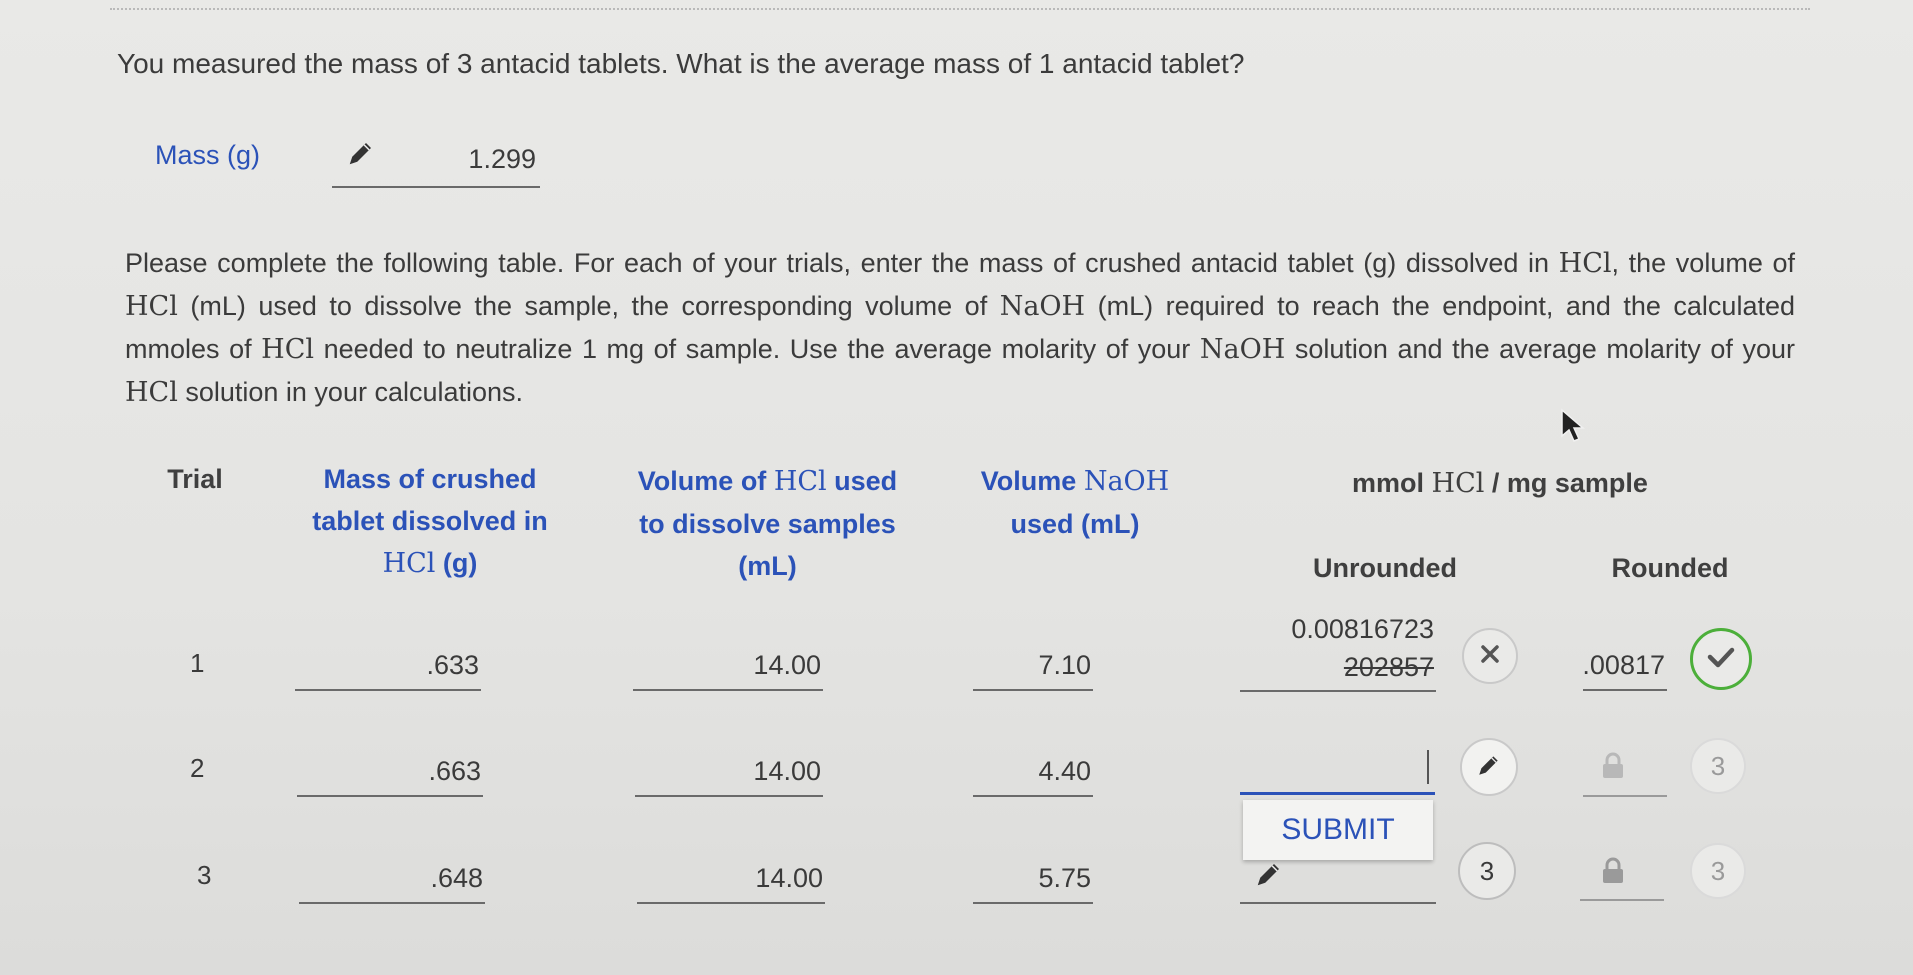  What do you see at coordinates (1338, 830) in the screenshot?
I see `submit-button: SUBMIT` at bounding box center [1338, 830].